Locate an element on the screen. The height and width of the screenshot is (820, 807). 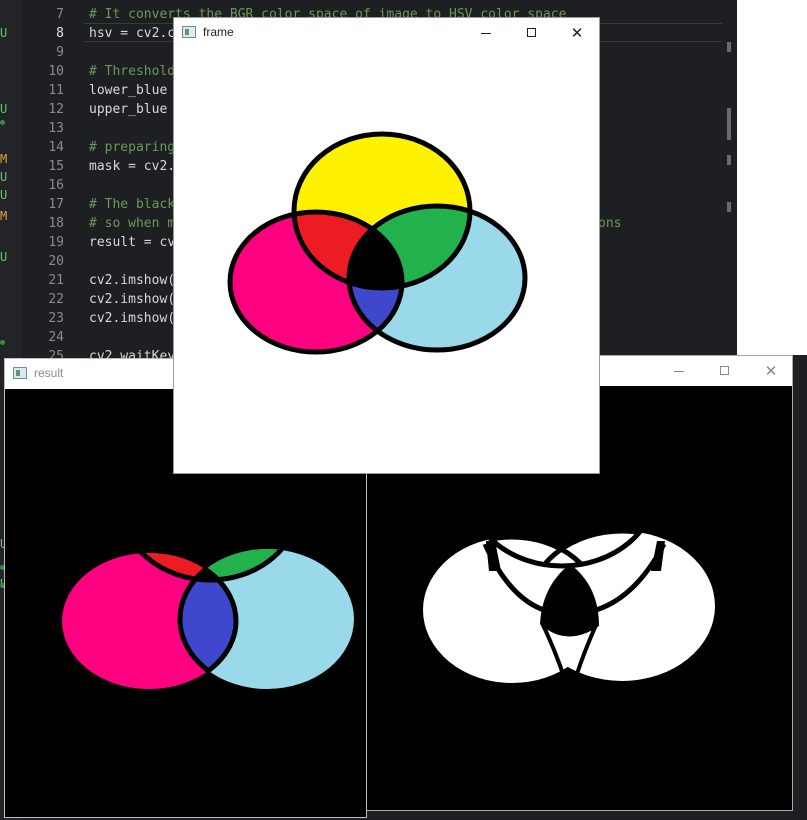
line-number: 18 is located at coordinates (56, 223).